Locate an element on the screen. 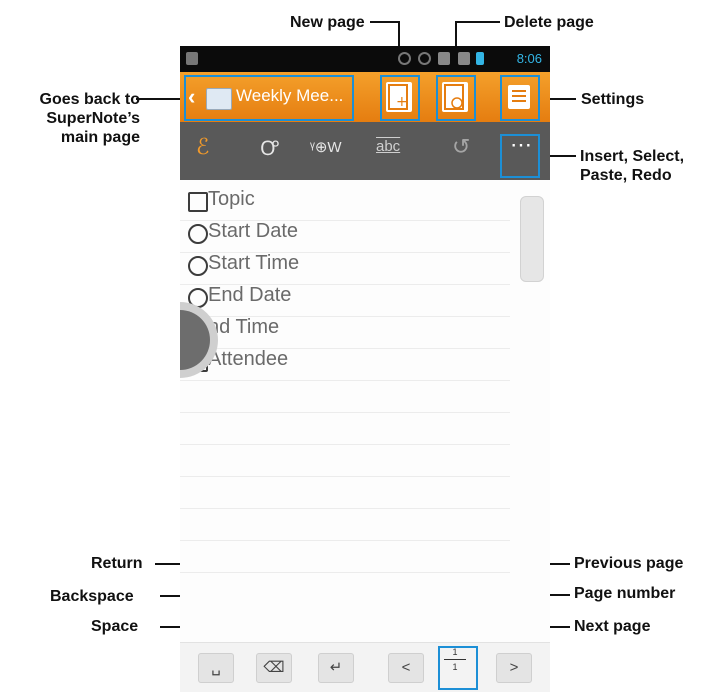 Image resolution: width=708 pixels, height=692 pixels. status-bar: 8:06 is located at coordinates (365, 59).